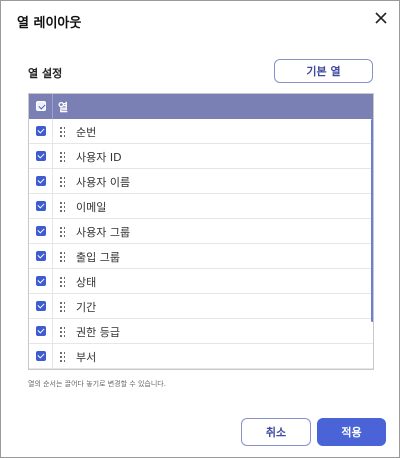 The width and height of the screenshot is (400, 458). Describe the element at coordinates (49, 23) in the screenshot. I see `dialog-title: 열 레이아웃` at that location.